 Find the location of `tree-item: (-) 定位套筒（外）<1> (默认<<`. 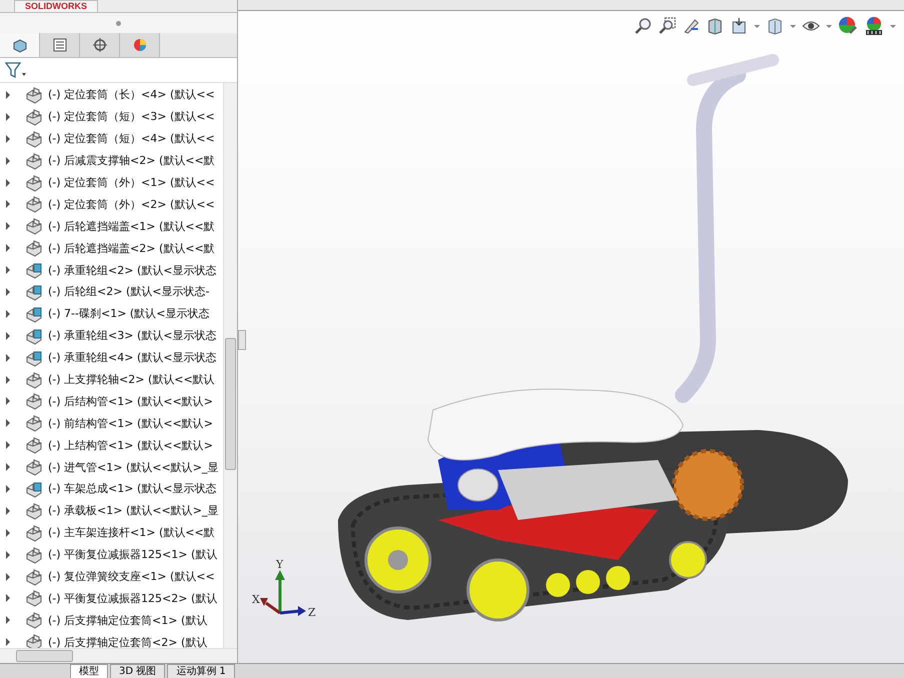

tree-item: (-) 定位套筒（外）<1> (默认<< is located at coordinates (131, 182).